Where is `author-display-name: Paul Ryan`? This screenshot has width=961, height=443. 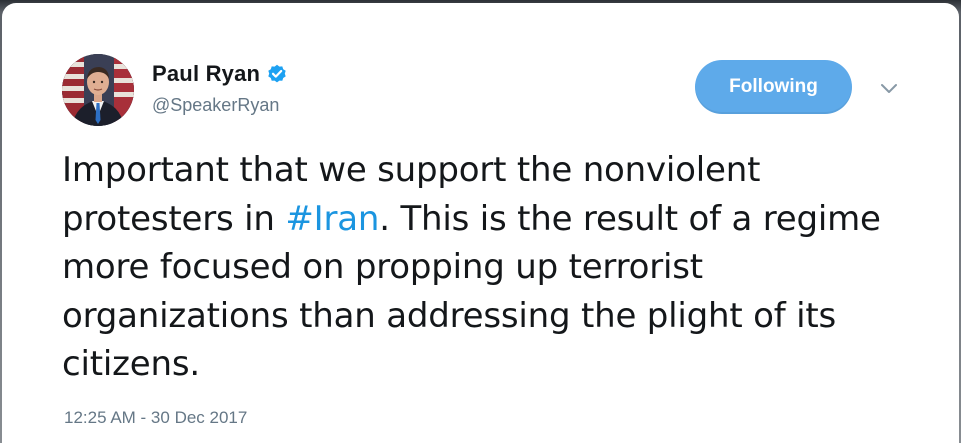 author-display-name: Paul Ryan is located at coordinates (206, 74).